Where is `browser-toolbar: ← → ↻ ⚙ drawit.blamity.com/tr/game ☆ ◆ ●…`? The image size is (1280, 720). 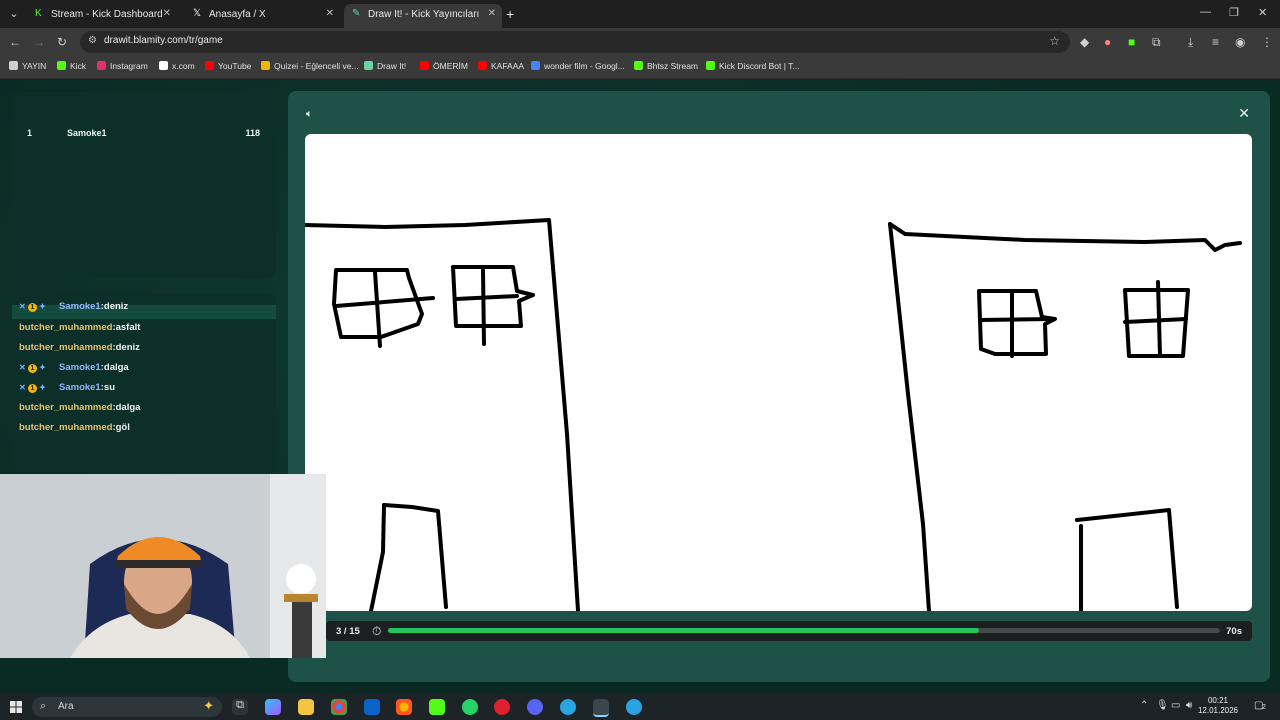
browser-toolbar: ← → ↻ ⚙ drawit.blamity.com/tr/game ☆ ◆ ●… is located at coordinates (640, 42).